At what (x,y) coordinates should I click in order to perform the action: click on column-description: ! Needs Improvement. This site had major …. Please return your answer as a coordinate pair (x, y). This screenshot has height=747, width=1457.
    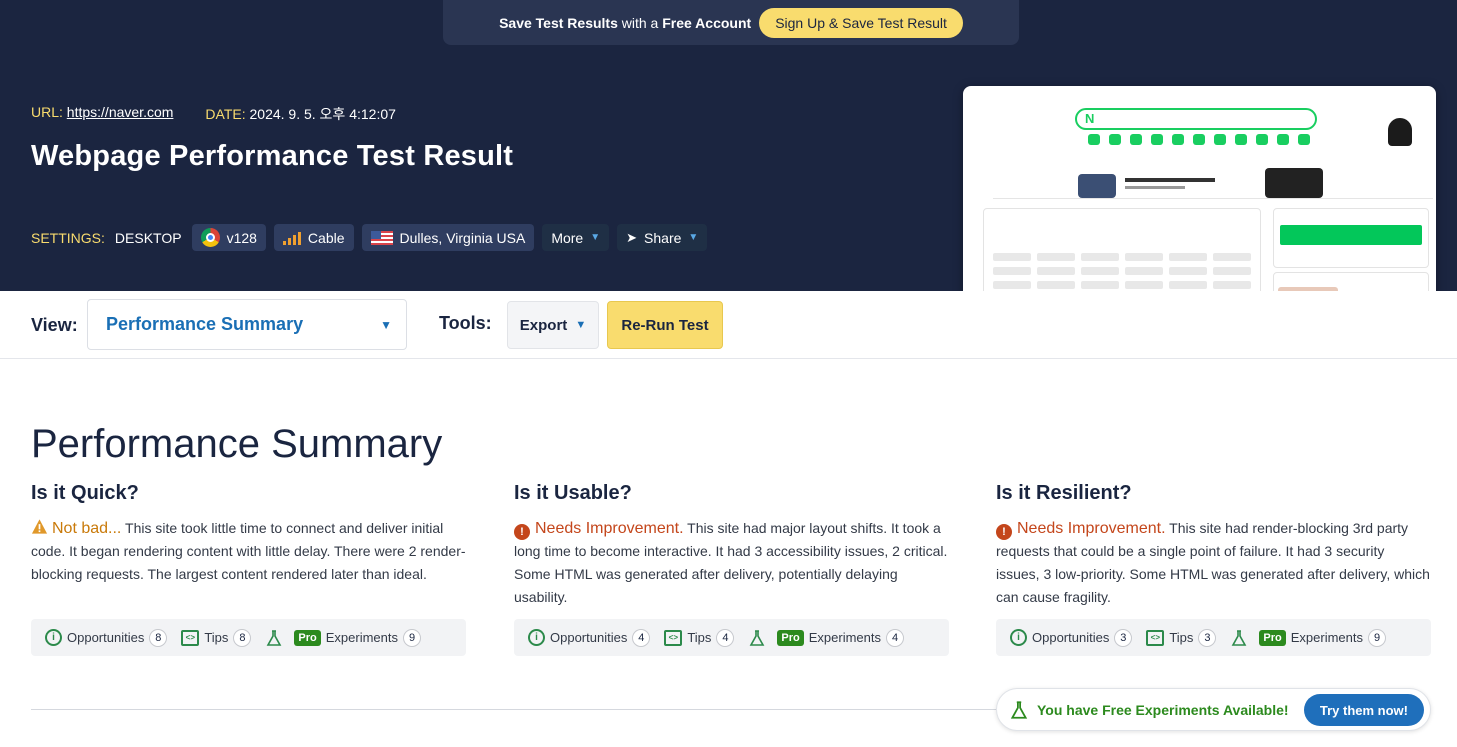
    Looking at the image, I should click on (731, 563).